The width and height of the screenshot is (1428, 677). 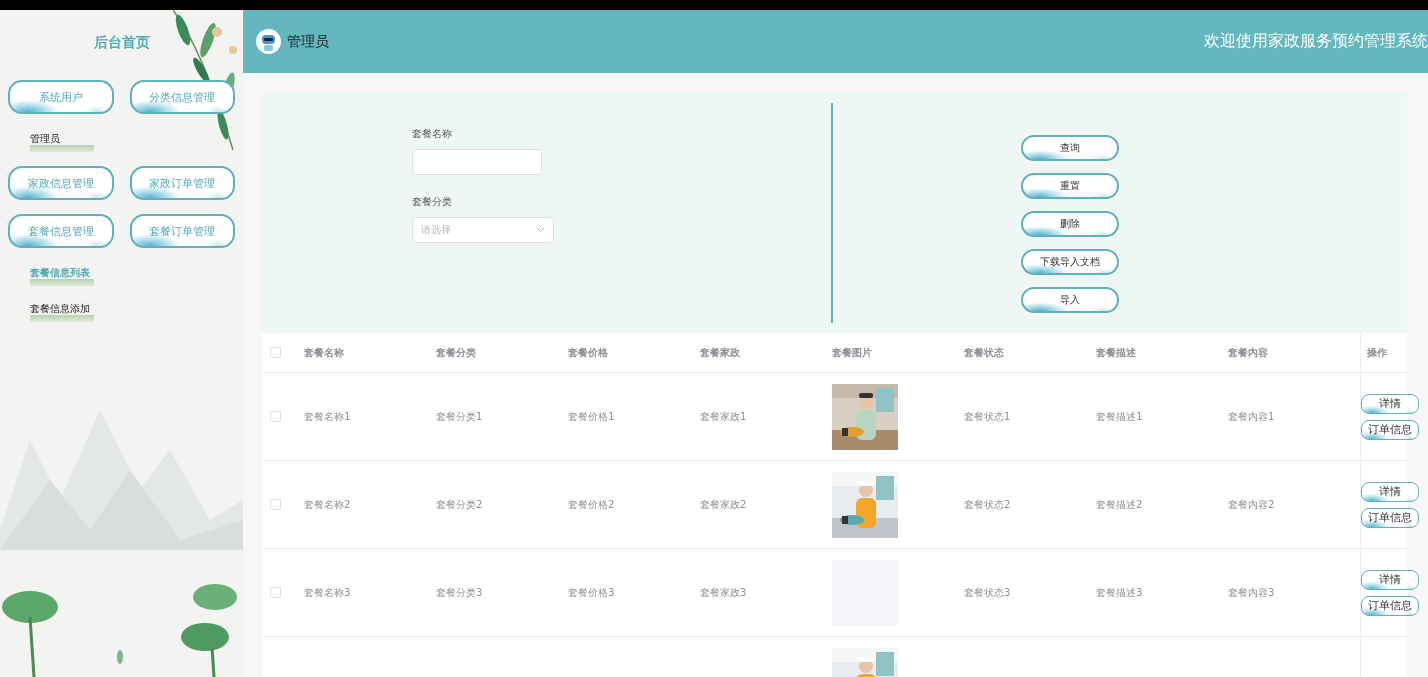 I want to click on column-header: 套餐内容, so click(x=1248, y=352).